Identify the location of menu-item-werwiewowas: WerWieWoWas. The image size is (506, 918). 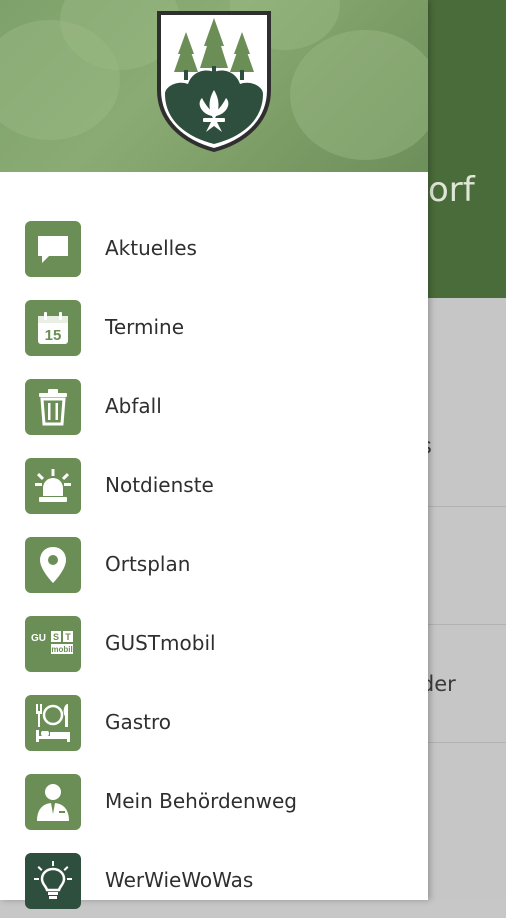
(214, 879).